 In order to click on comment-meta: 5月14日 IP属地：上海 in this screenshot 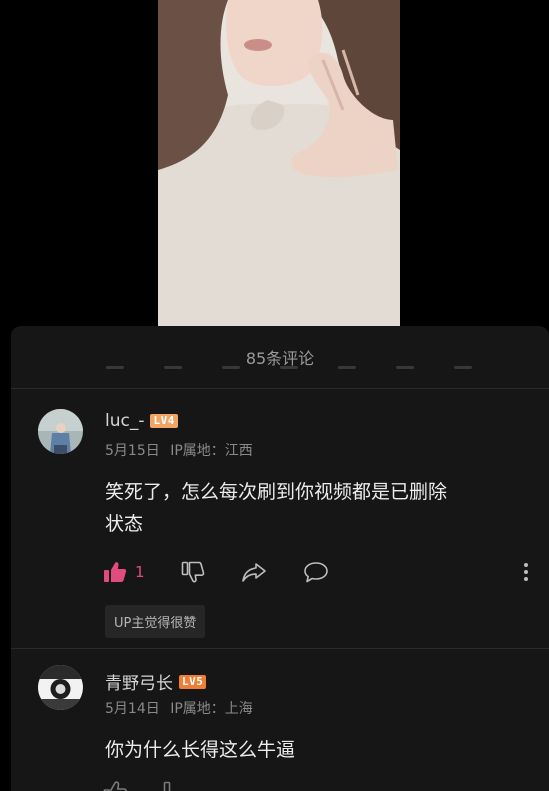, I will do `click(179, 708)`.